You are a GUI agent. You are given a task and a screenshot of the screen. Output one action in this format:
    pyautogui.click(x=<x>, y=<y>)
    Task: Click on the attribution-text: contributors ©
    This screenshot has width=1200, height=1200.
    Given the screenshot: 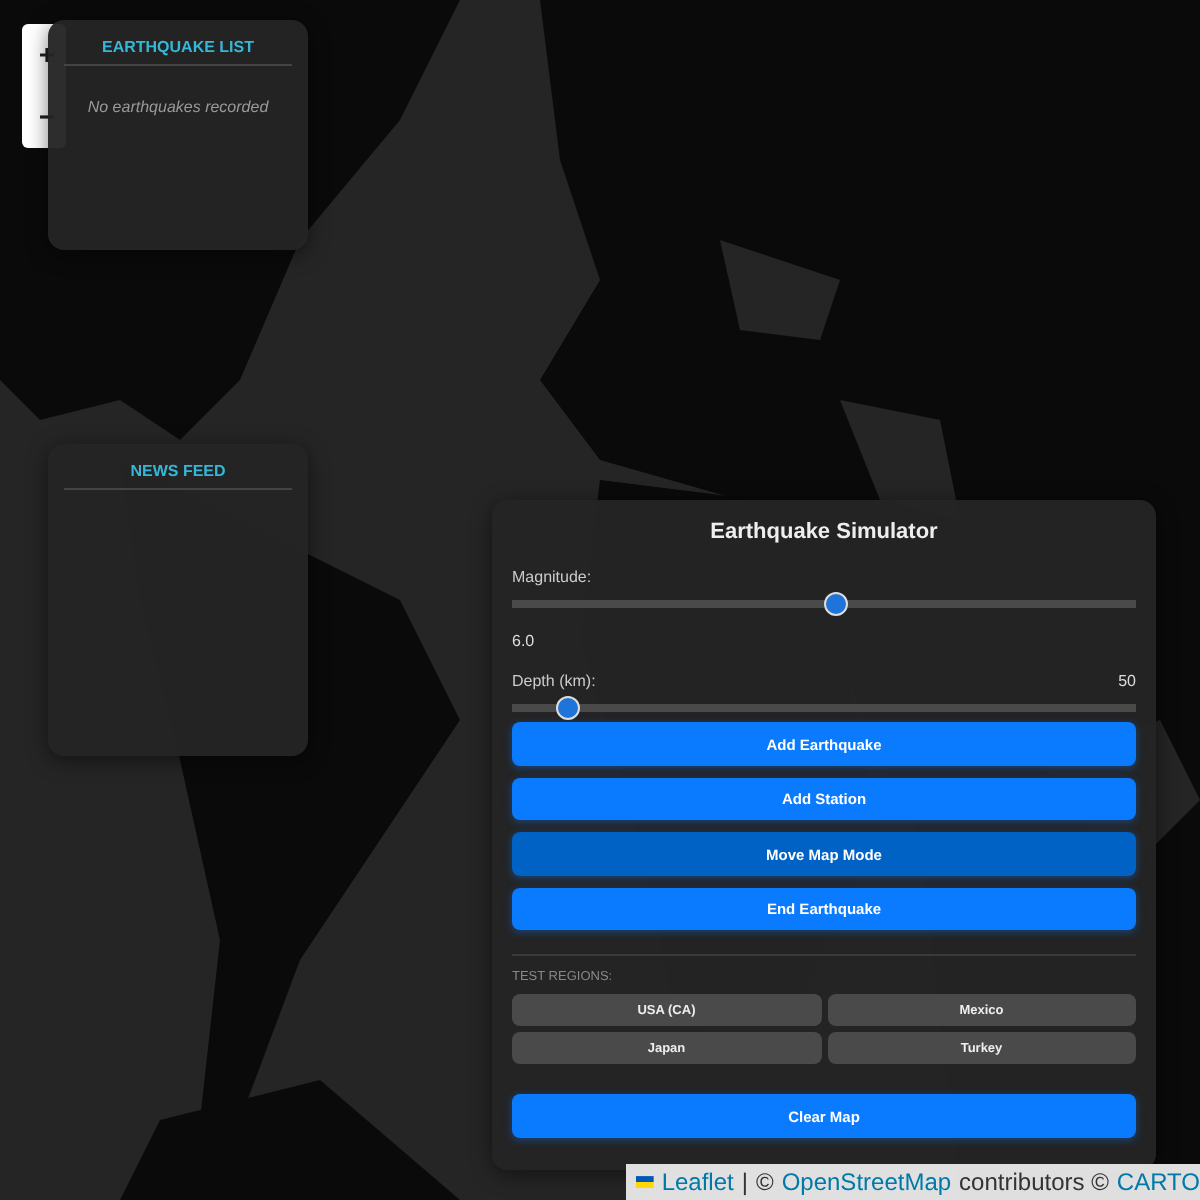 What is the action you would take?
    pyautogui.click(x=1034, y=1182)
    